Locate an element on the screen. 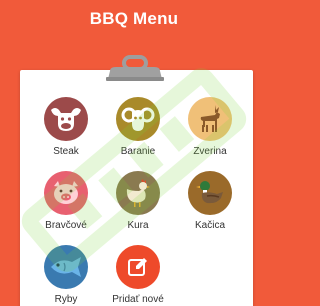 This screenshot has height=306, width=320. category-label: Zverina is located at coordinates (210, 151).